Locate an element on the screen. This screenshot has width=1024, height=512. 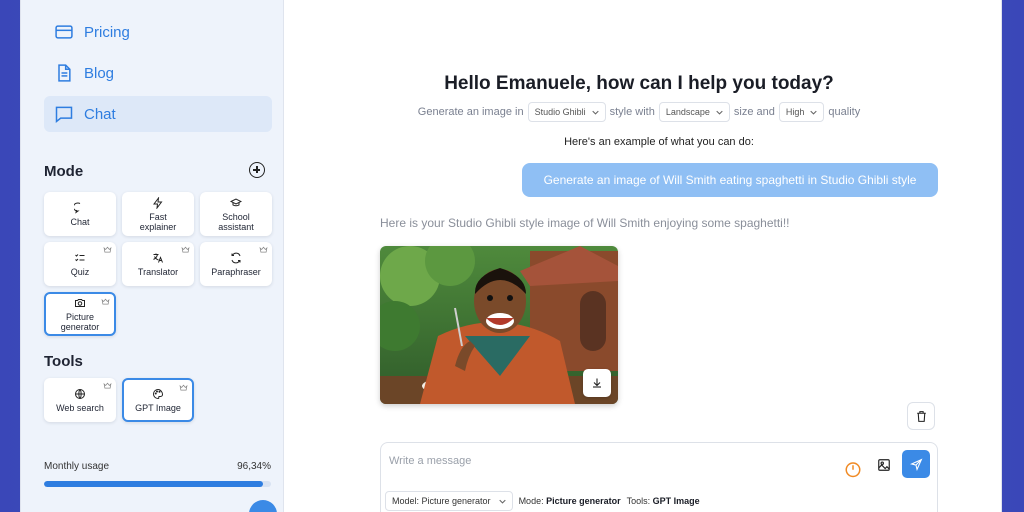
gen-prefix: Generate an image in is located at coordinates (470, 112).